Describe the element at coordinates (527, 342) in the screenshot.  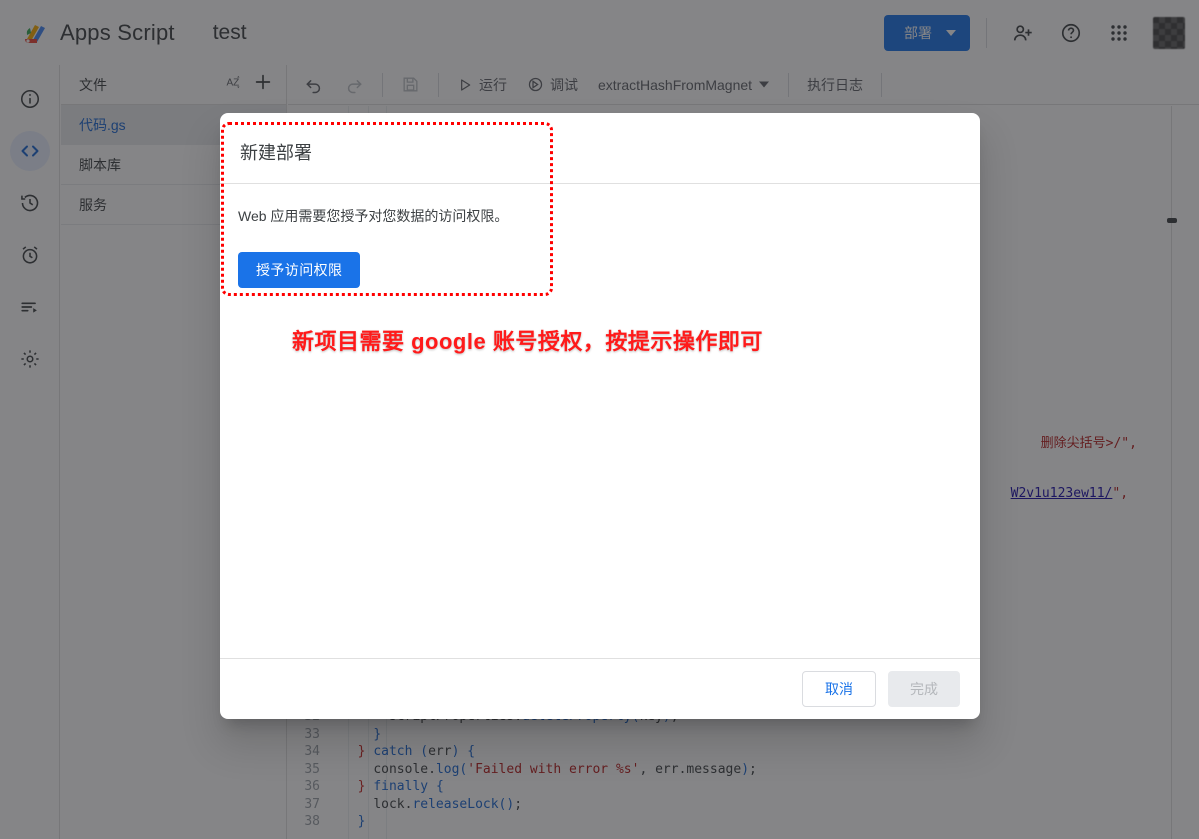
I see `annotation-text: 新项目需要 google 账号授权，按提示操作即可` at that location.